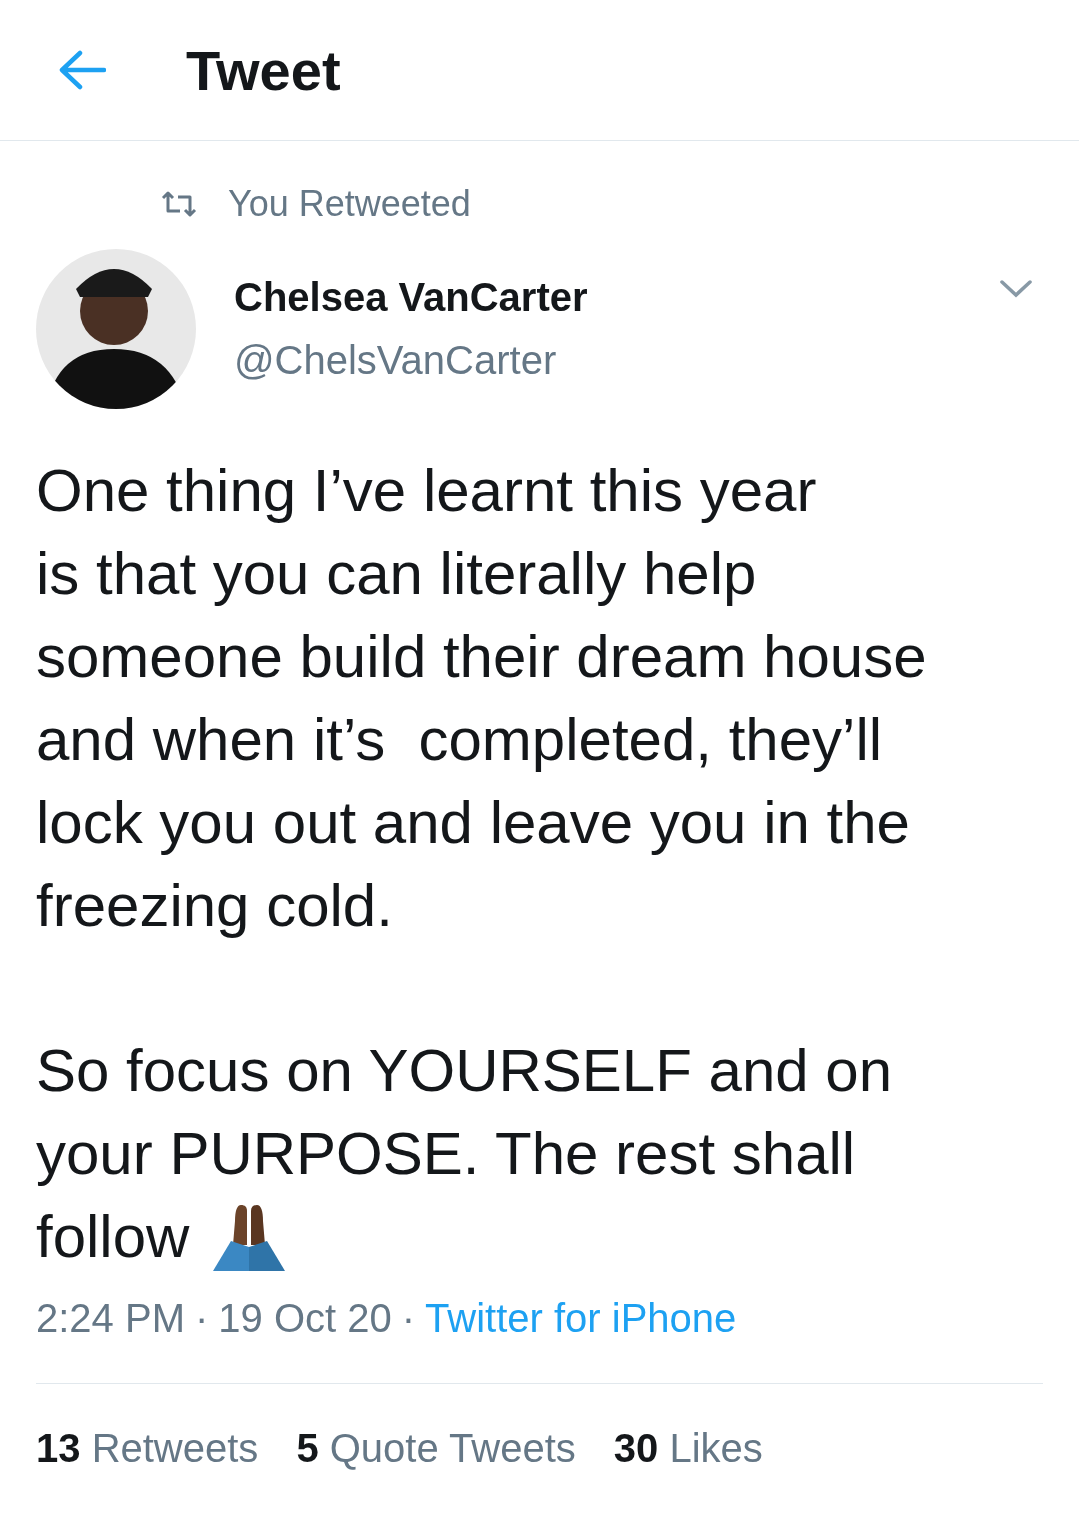 The height and width of the screenshot is (1523, 1079). Describe the element at coordinates (426, 491) in the screenshot. I see `tweet-text-line: One thing I’ve learnt this year` at that location.